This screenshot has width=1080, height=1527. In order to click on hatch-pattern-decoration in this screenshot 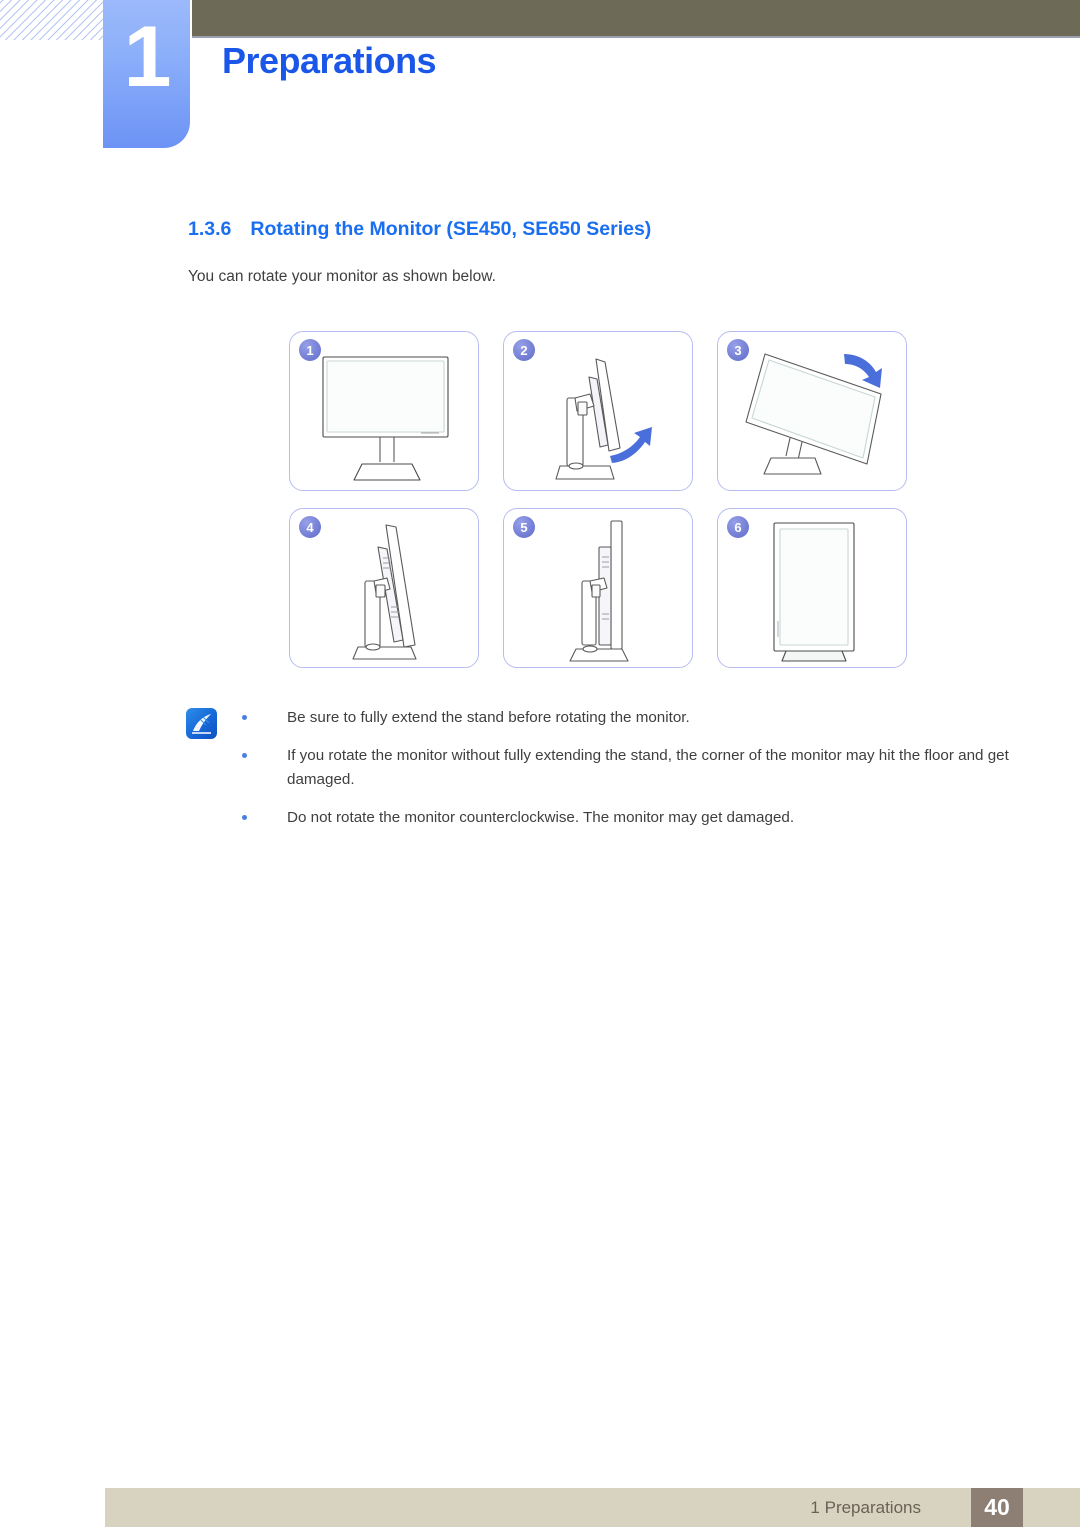, I will do `click(54, 20)`.